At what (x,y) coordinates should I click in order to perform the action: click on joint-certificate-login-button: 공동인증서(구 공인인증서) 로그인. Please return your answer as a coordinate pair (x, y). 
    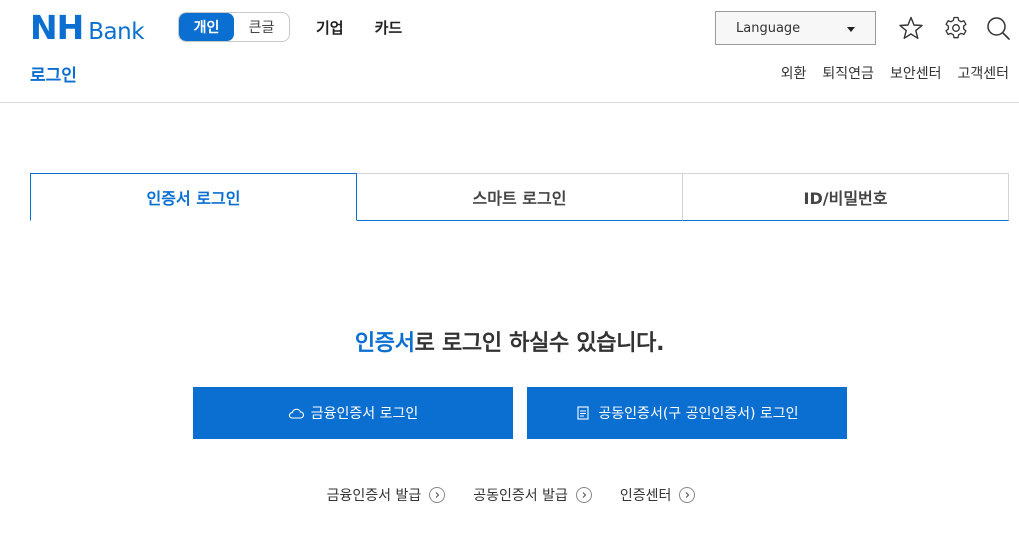
    Looking at the image, I should click on (687, 413).